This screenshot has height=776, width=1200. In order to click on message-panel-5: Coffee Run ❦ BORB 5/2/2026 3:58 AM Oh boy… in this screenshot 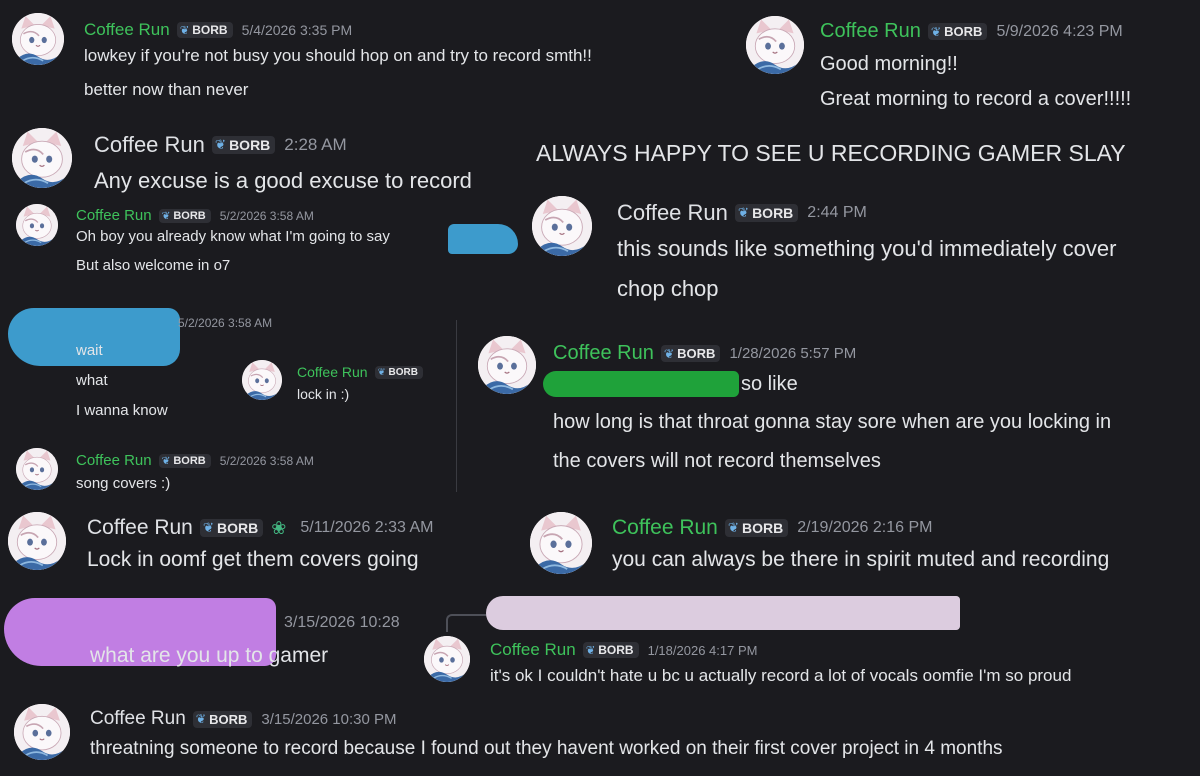, I will do `click(261, 250)`.